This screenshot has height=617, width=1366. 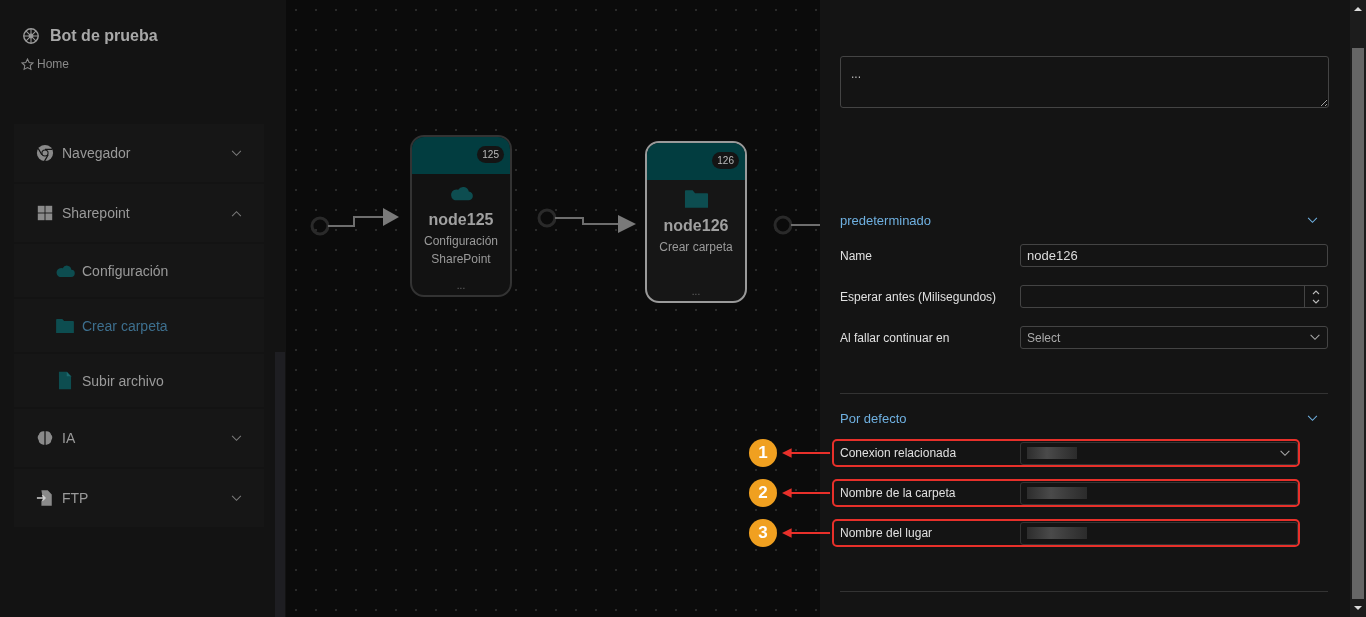 I want to click on menu-label: Sharepoint, so click(x=96, y=213).